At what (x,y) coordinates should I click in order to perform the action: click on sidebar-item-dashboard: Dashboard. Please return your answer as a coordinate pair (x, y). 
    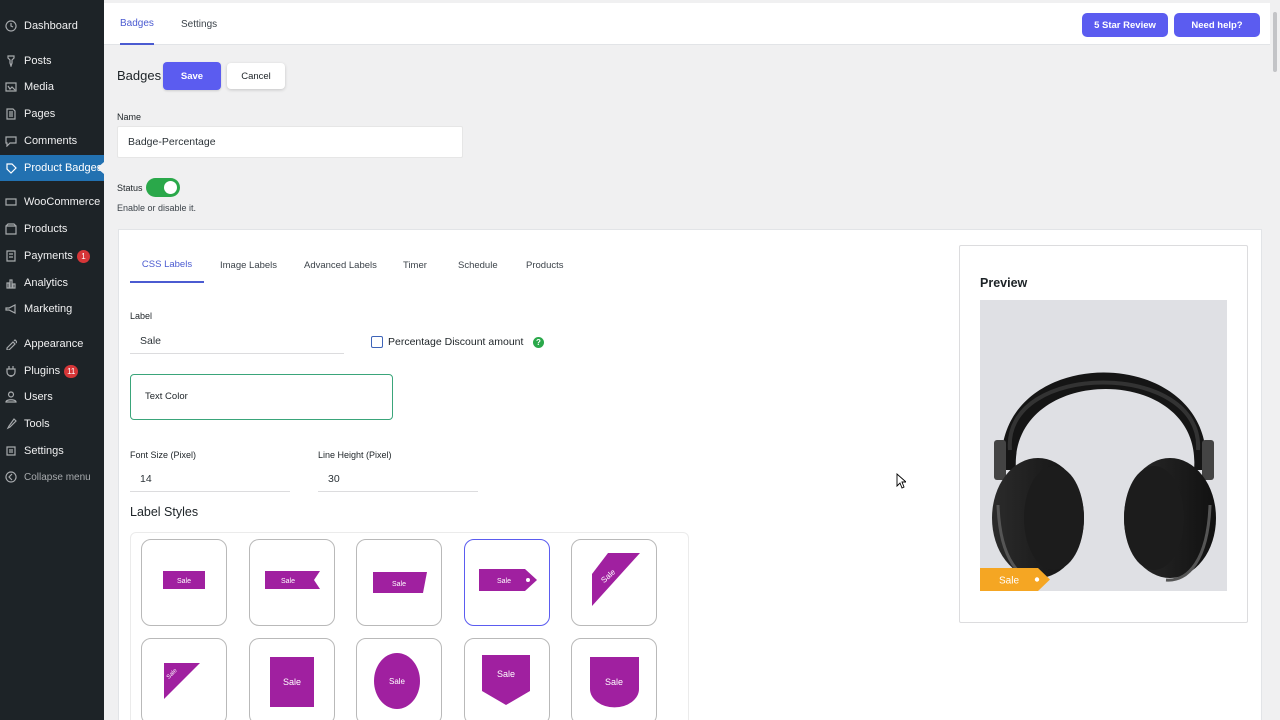
    Looking at the image, I should click on (52, 26).